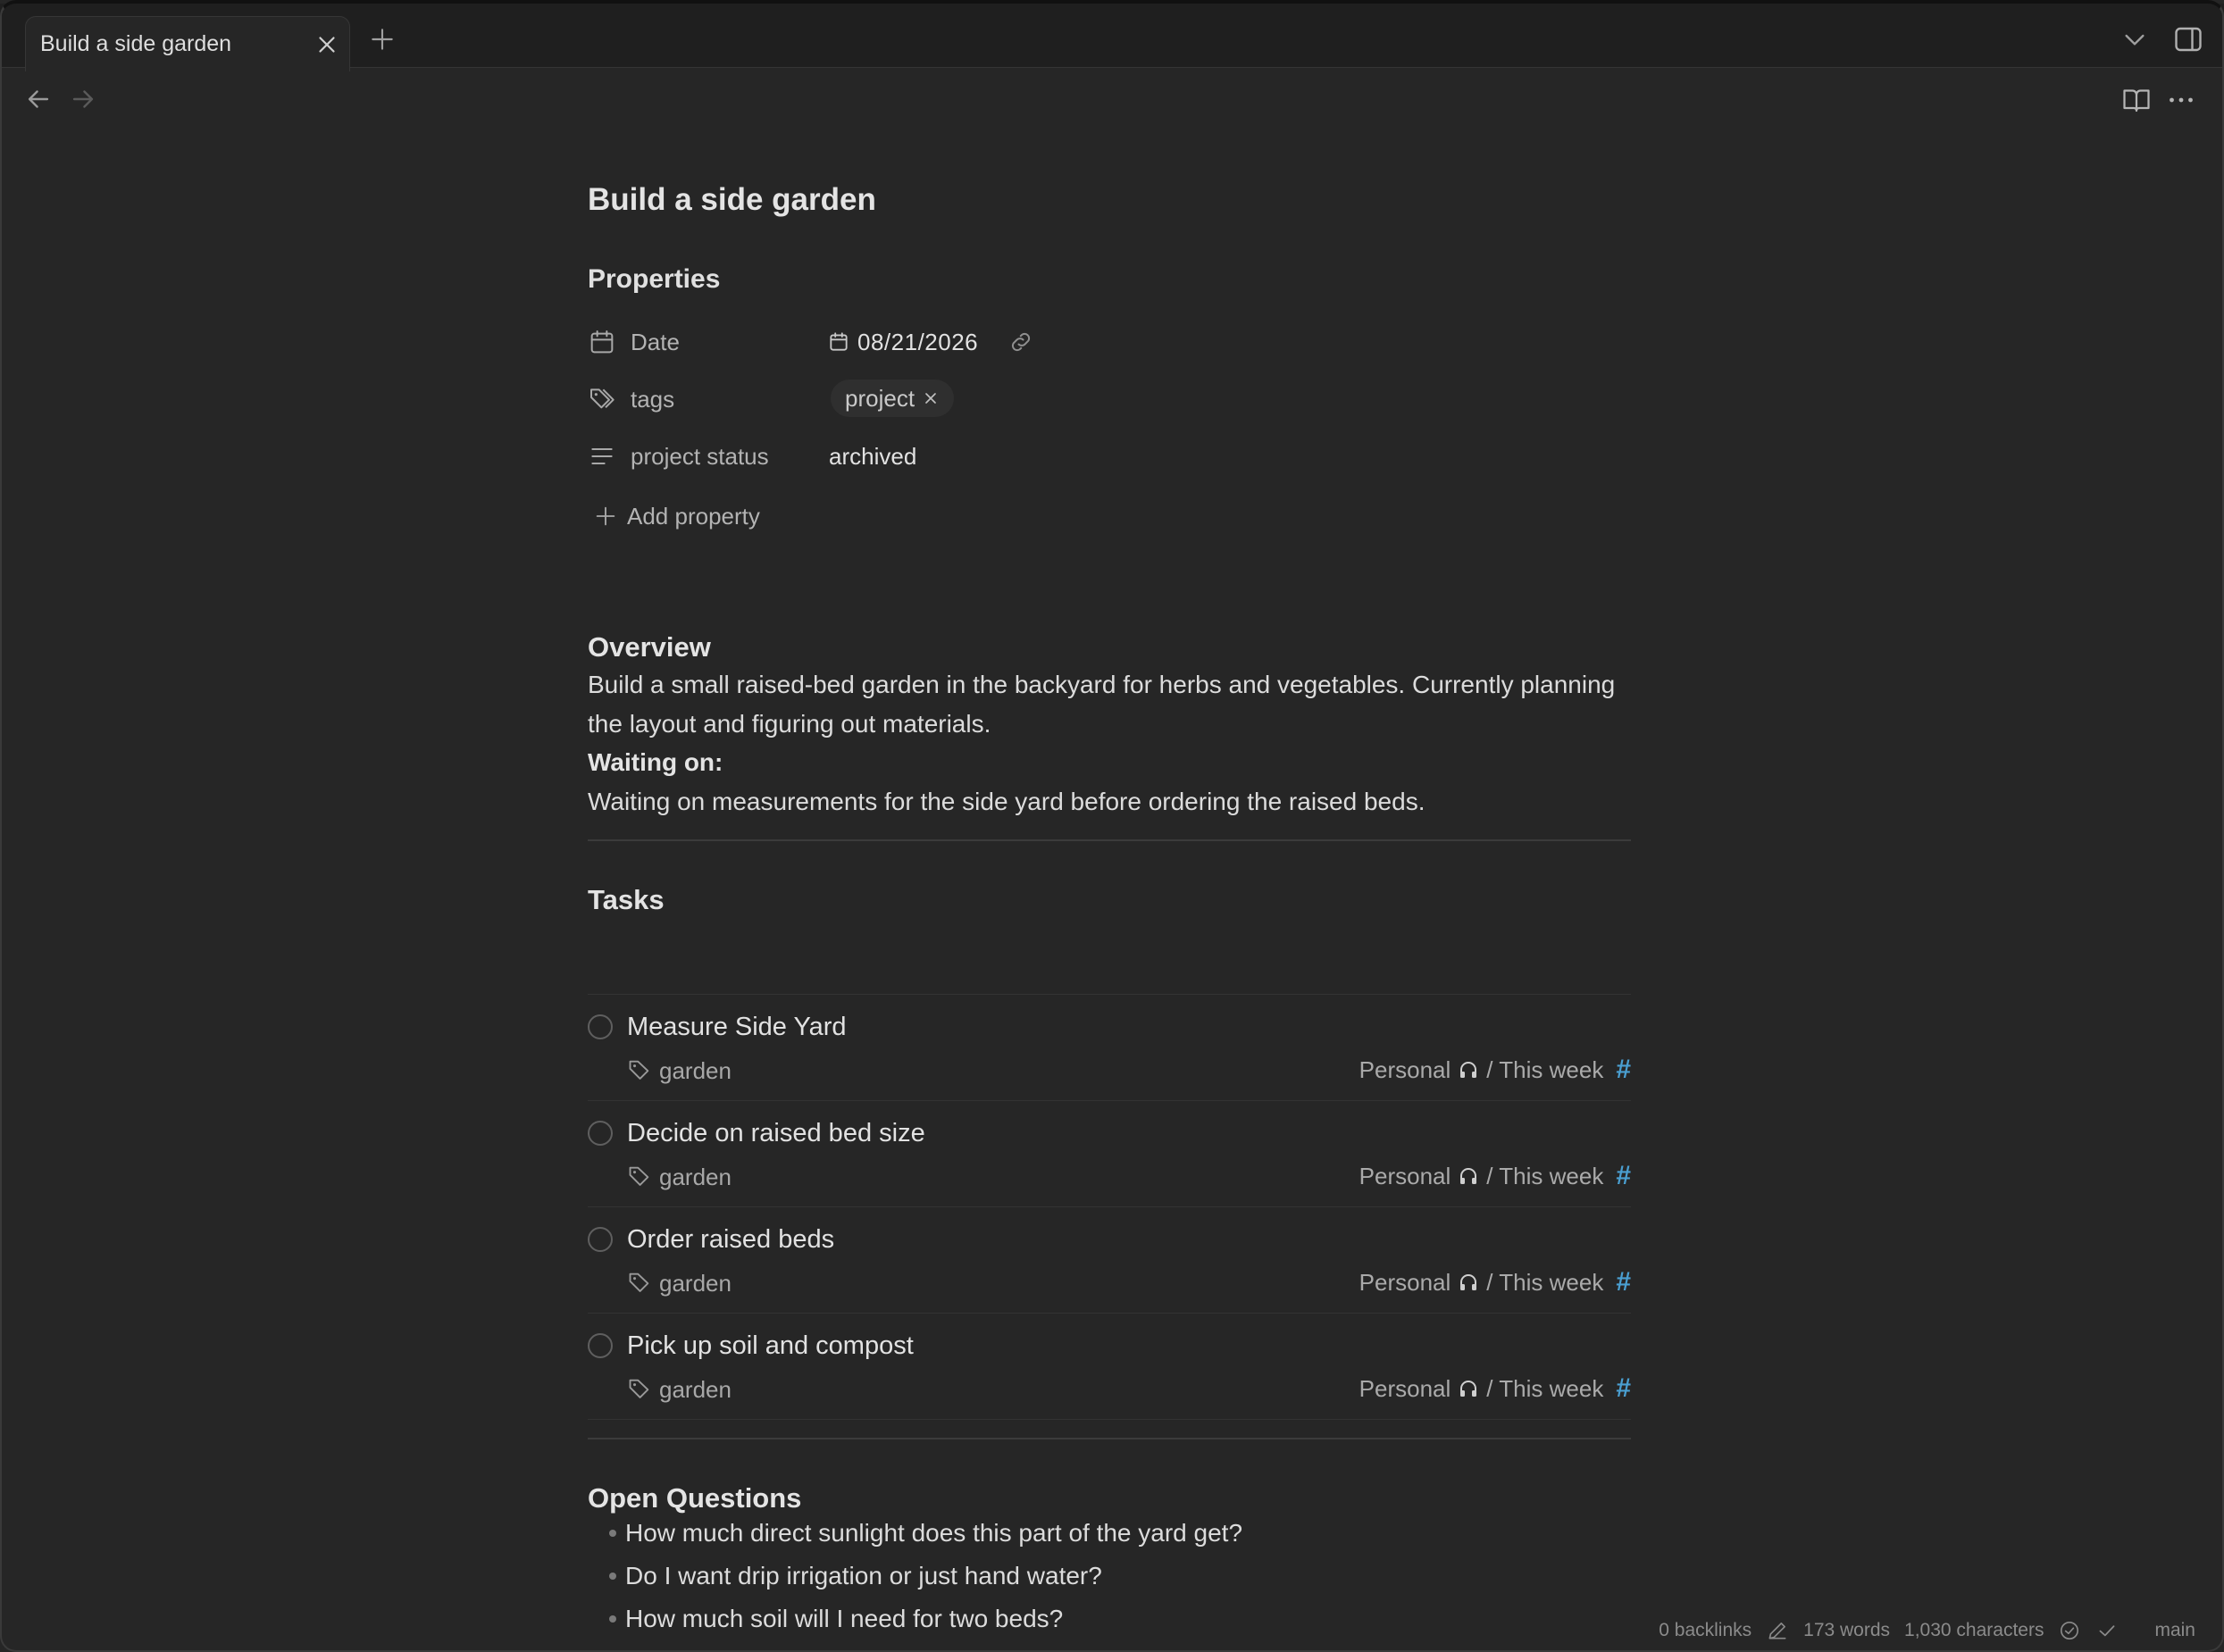 This screenshot has width=2224, height=1652. I want to click on task-title: Measure Side Yard, so click(737, 1027).